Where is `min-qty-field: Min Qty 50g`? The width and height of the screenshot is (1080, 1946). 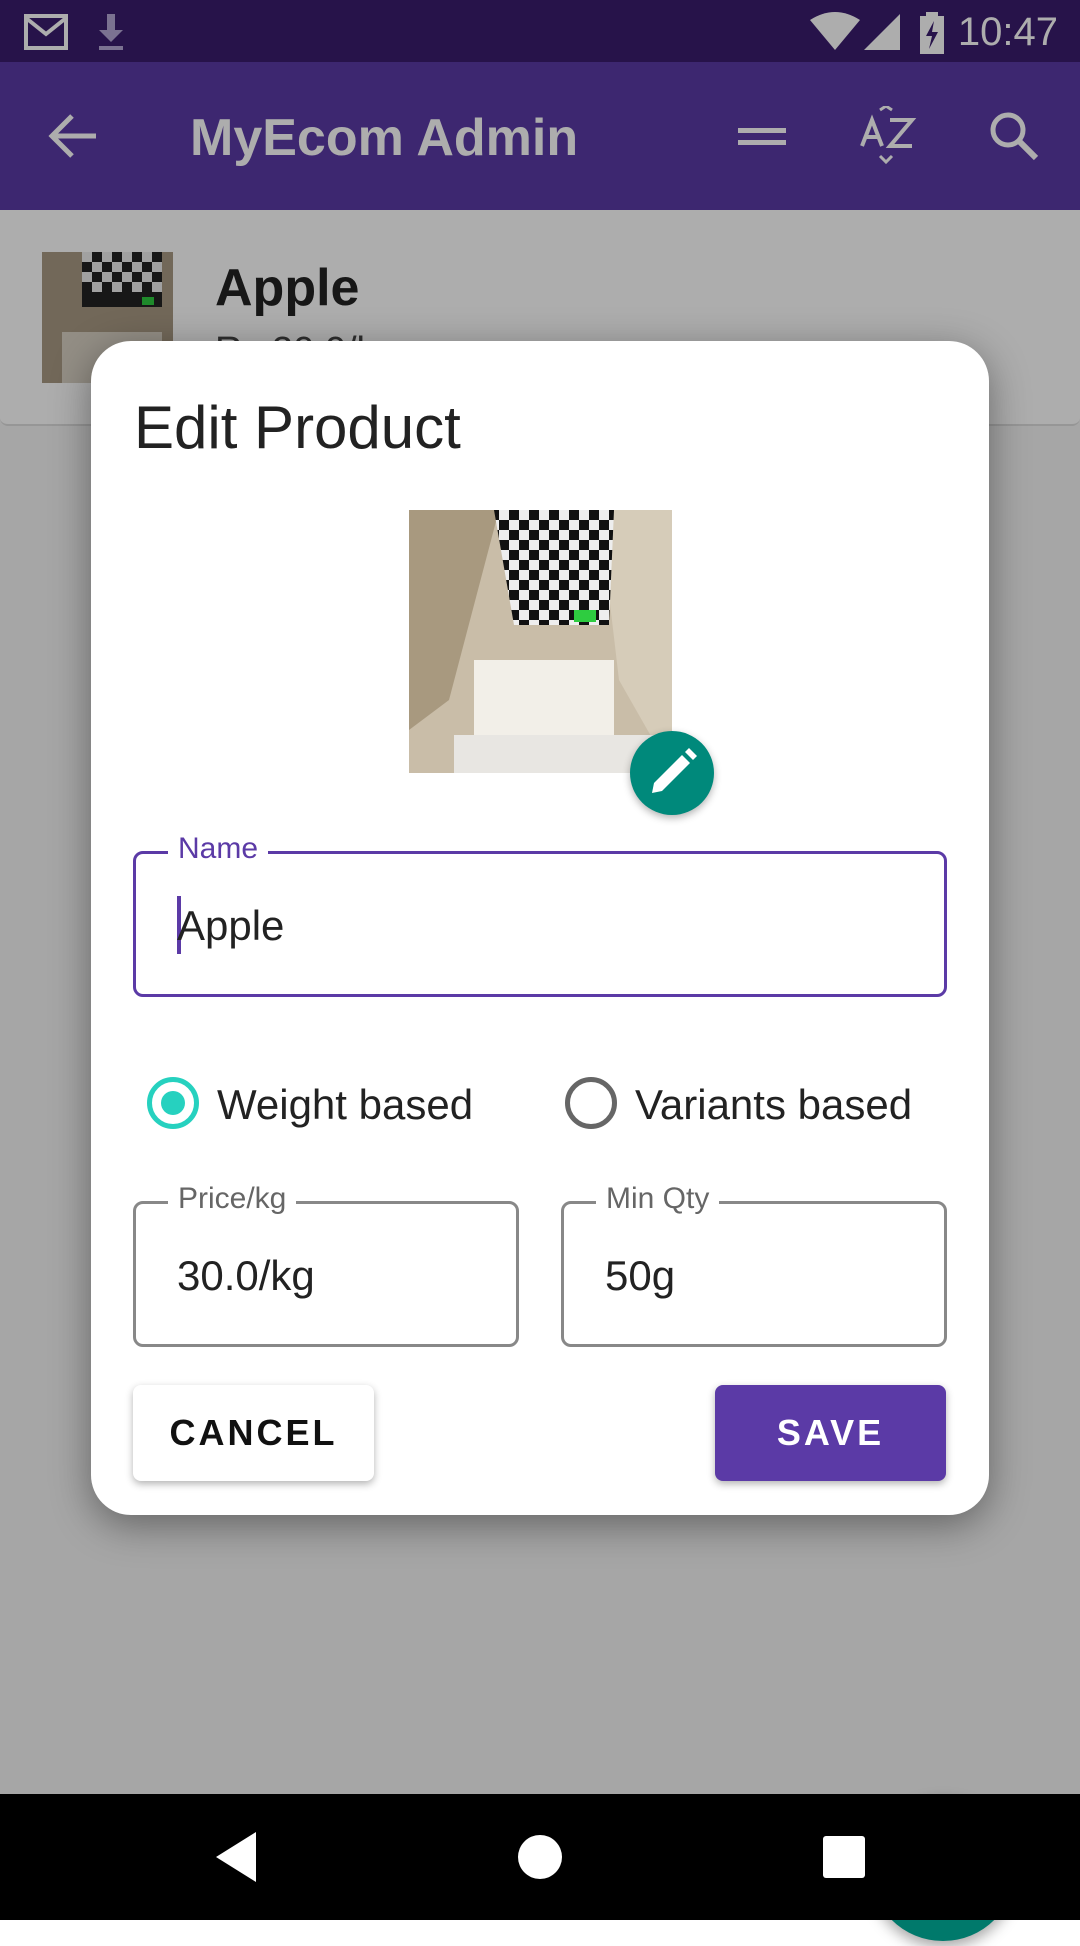
min-qty-field: Min Qty 50g is located at coordinates (754, 1264).